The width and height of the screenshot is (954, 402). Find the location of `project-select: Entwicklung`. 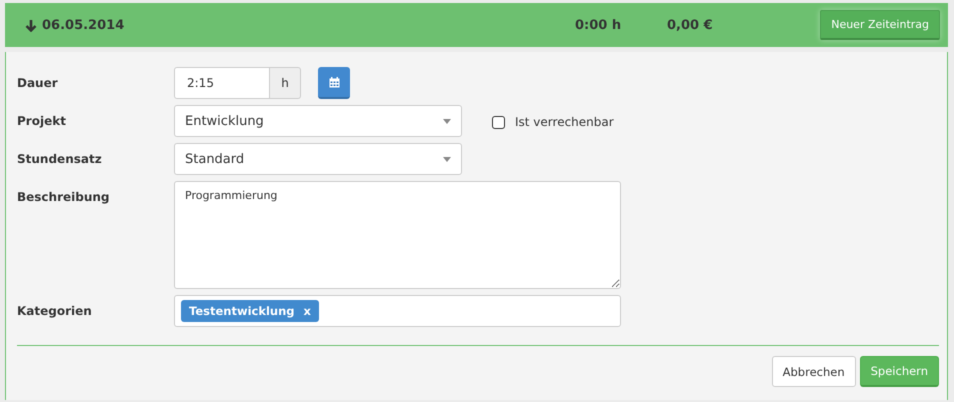

project-select: Entwicklung is located at coordinates (318, 121).